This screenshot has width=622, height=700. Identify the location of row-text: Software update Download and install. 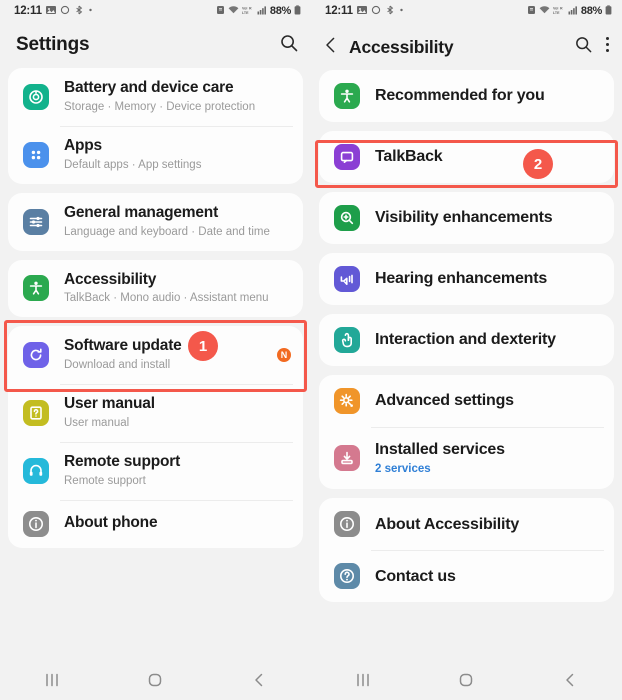
(167, 355).